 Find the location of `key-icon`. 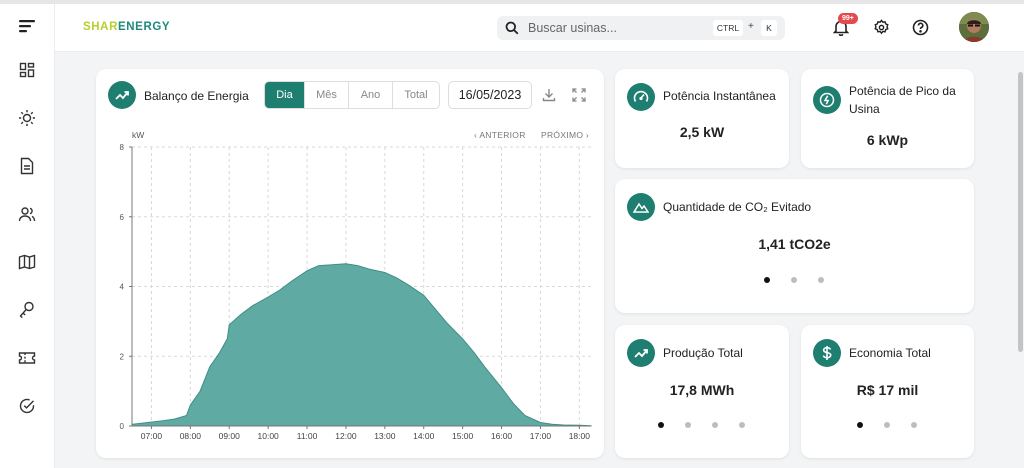

key-icon is located at coordinates (27, 310).